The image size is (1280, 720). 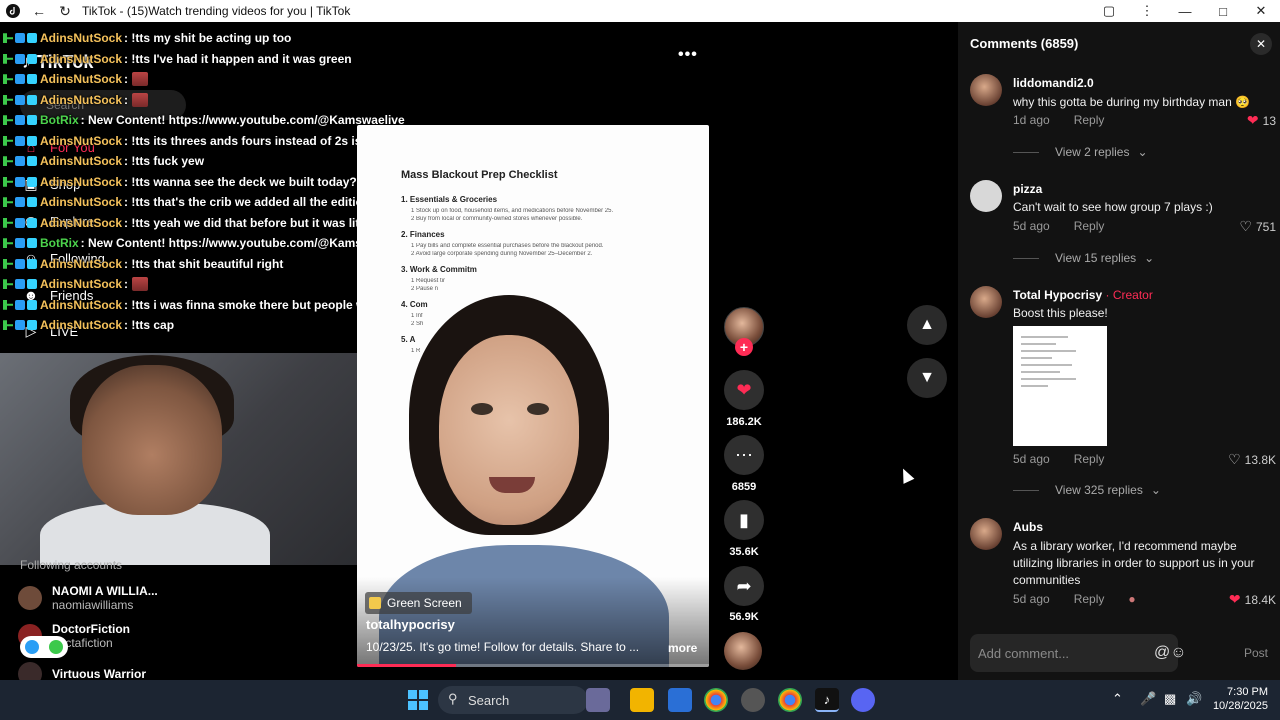 I want to click on system-clock: 7:30 PM 10/28/2025, so click(x=1239, y=699).